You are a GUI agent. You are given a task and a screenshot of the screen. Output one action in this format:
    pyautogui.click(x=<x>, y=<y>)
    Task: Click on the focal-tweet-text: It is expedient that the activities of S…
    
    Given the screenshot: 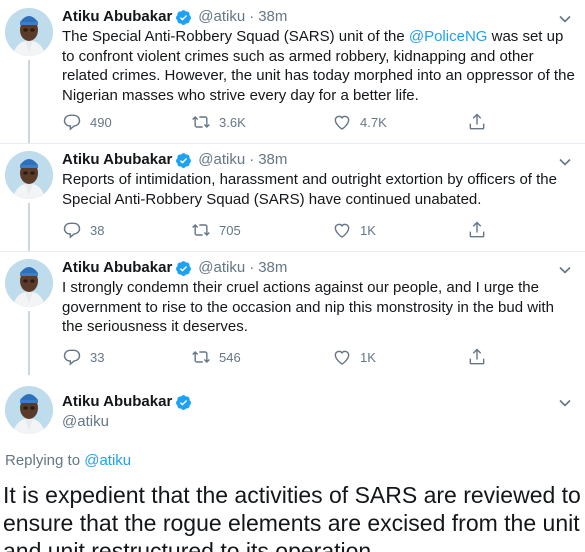 What is the action you would take?
    pyautogui.click(x=292, y=517)
    